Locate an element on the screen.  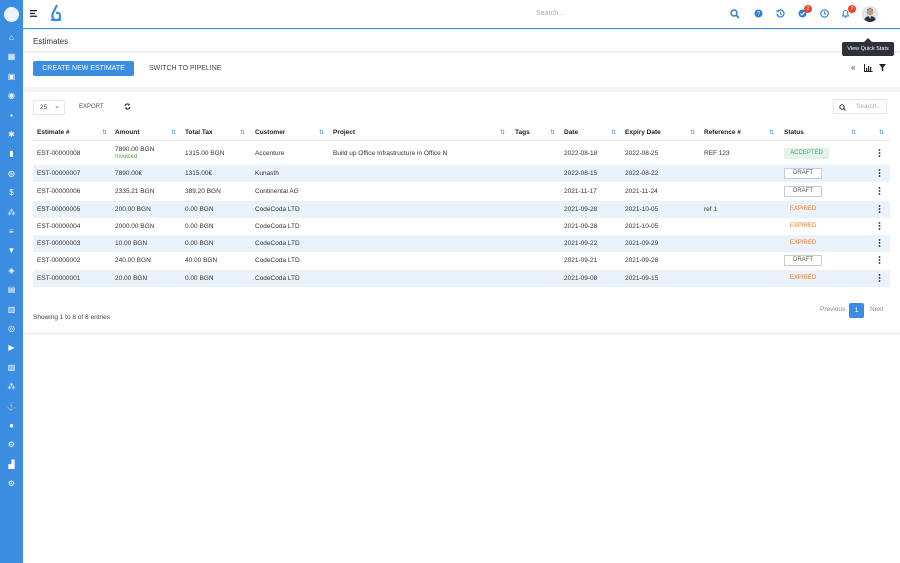
estimate-number-cell: EST-00000003 is located at coordinates (58, 243).